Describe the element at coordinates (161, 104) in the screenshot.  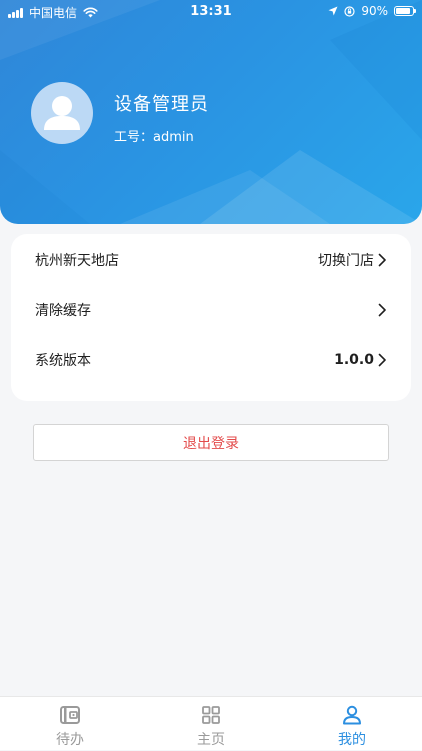
I see `user-name: 设备管理员` at that location.